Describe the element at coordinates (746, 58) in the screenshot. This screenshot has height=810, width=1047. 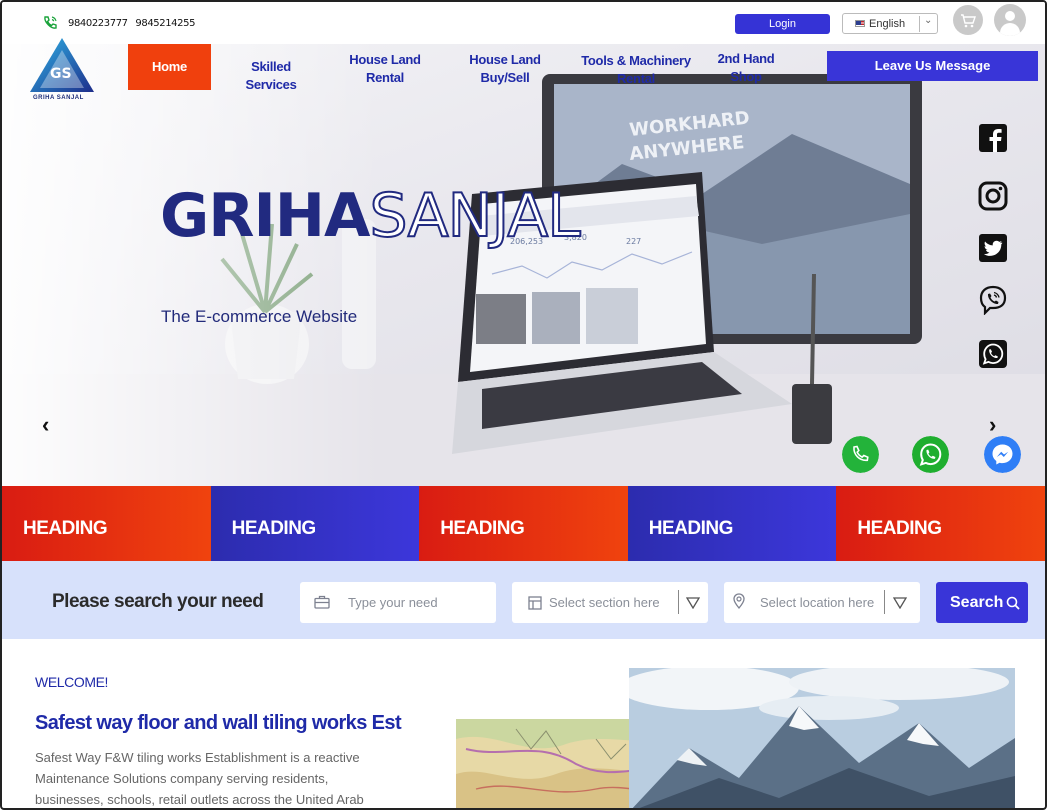
I see `nav-label-line-1: 2nd Hand` at that location.